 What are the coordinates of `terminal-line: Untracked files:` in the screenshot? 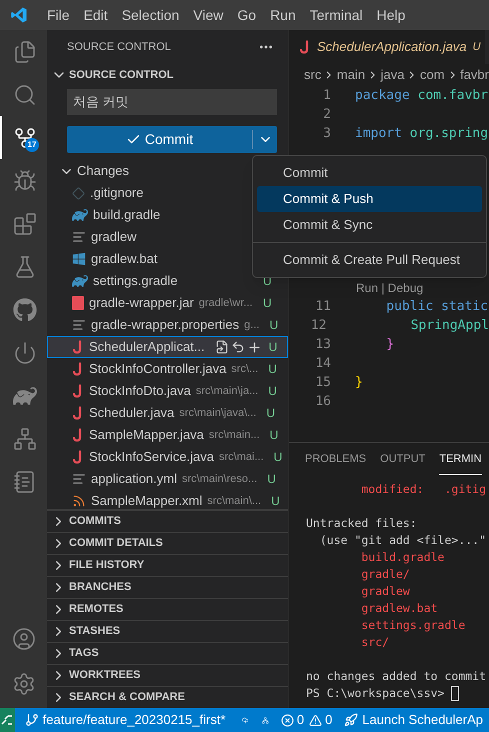 It's located at (361, 523).